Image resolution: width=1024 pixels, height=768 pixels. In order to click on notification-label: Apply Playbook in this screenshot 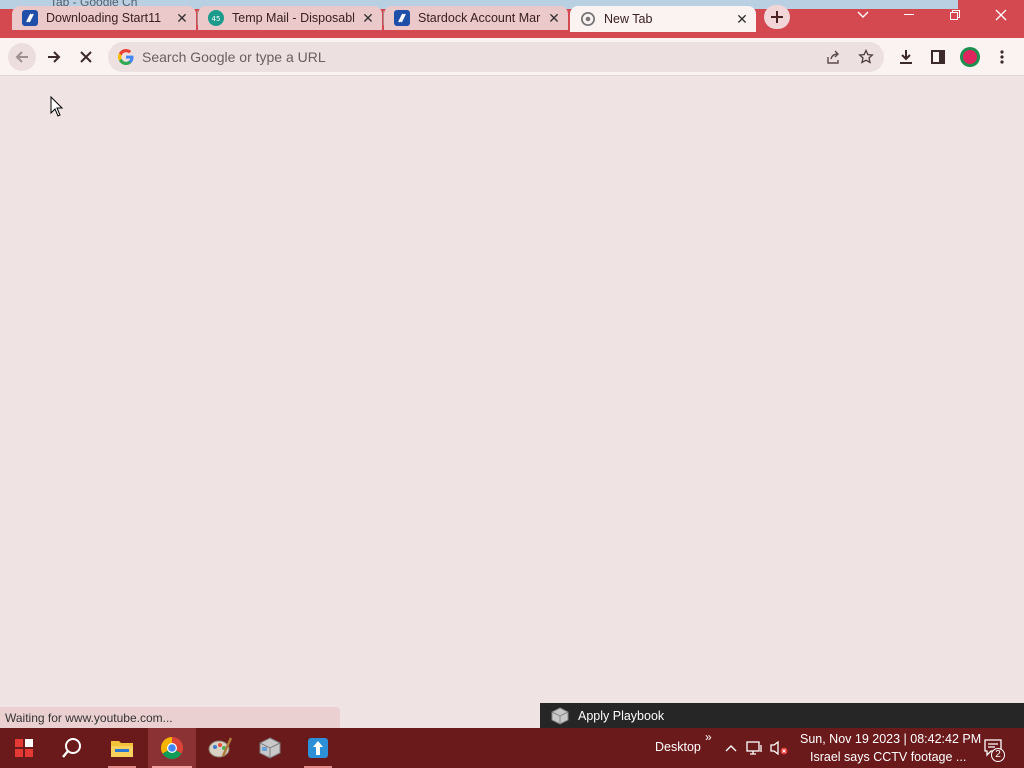, I will do `click(621, 715)`.